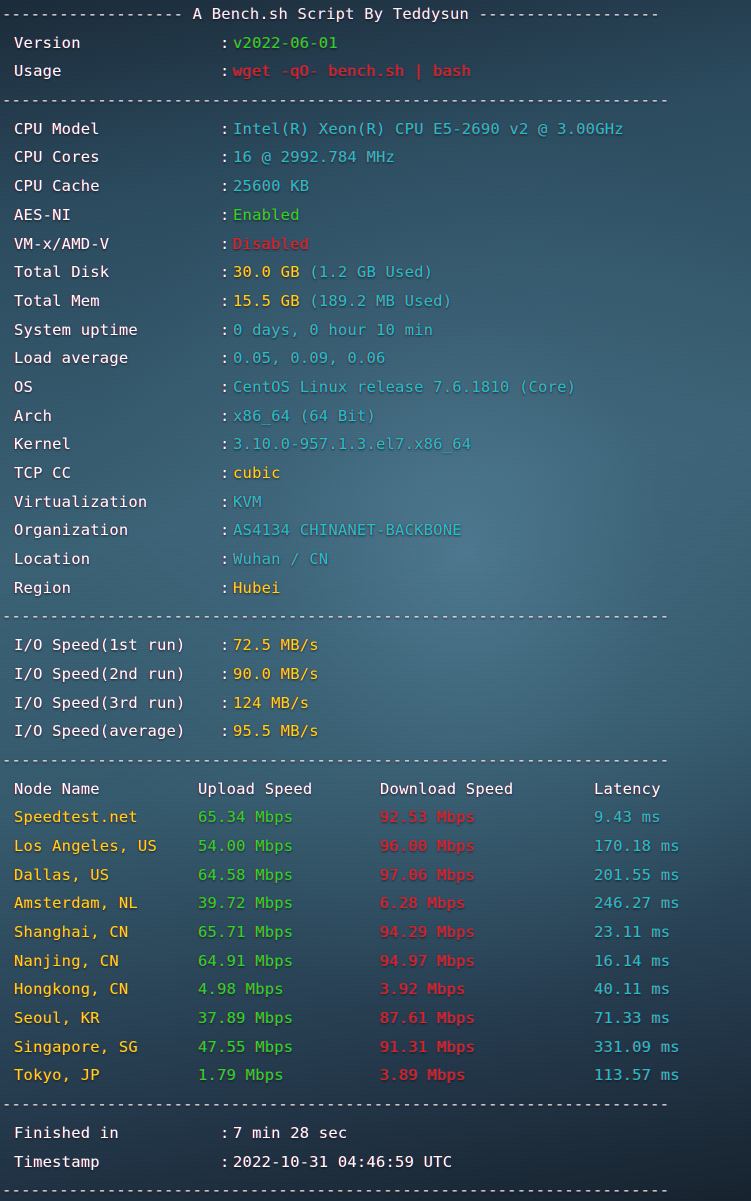 This screenshot has width=751, height=1201. What do you see at coordinates (43, 473) in the screenshot?
I see `system-info-label: TCP CC` at bounding box center [43, 473].